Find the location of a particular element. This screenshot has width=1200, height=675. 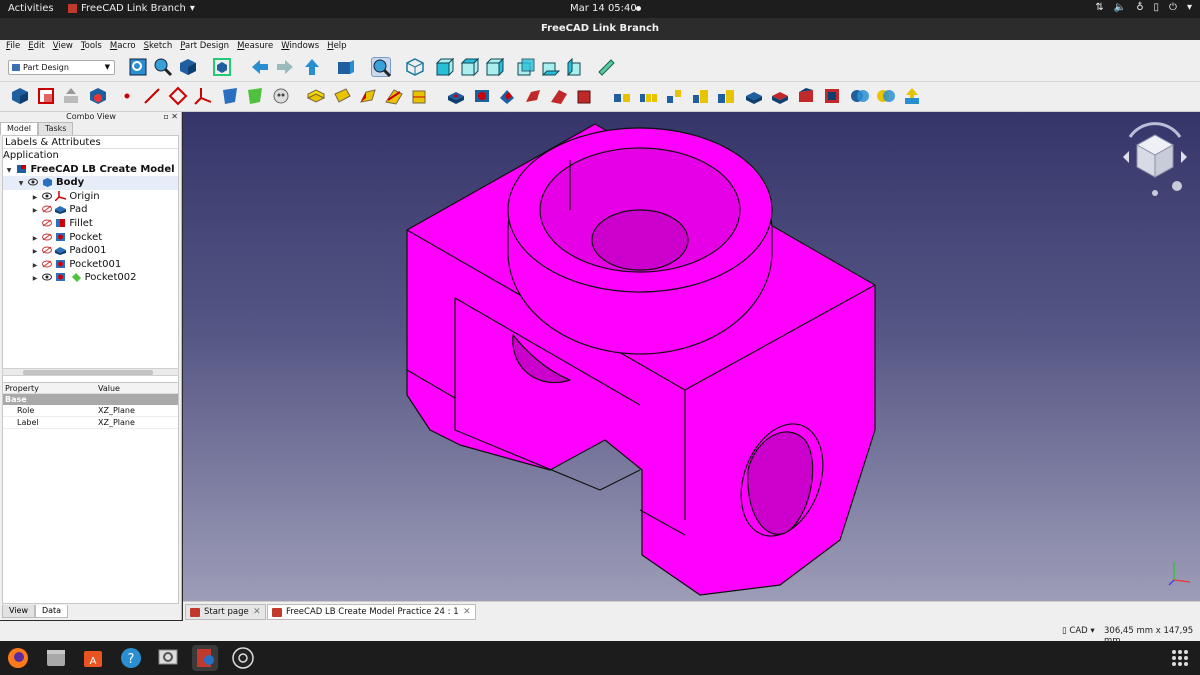

bounding-box-button is located at coordinates (222, 67).